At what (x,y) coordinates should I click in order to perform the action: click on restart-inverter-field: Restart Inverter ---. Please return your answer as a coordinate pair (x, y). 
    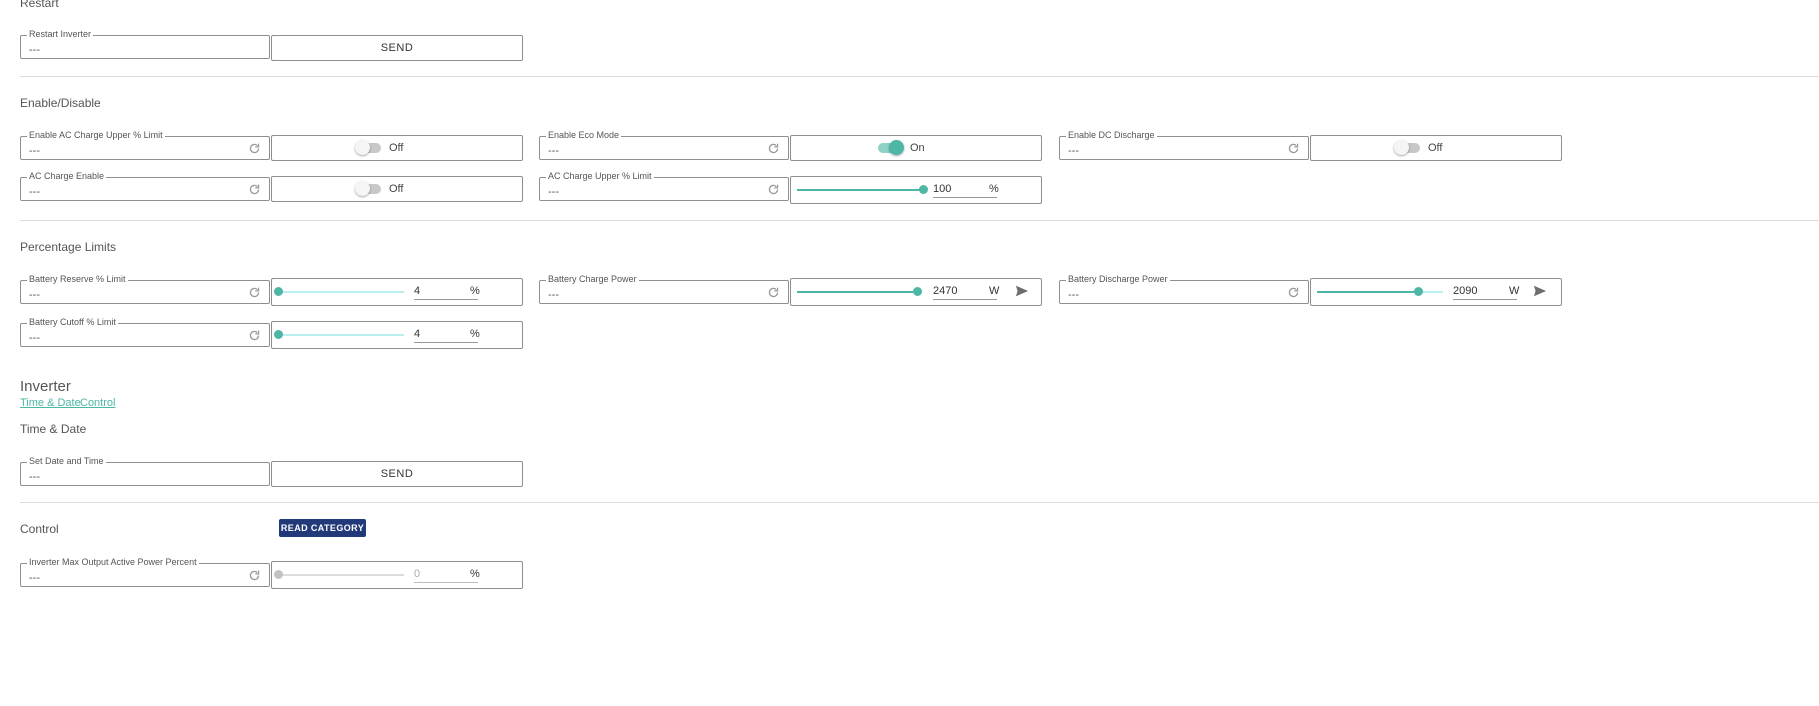
    Looking at the image, I should click on (145, 44).